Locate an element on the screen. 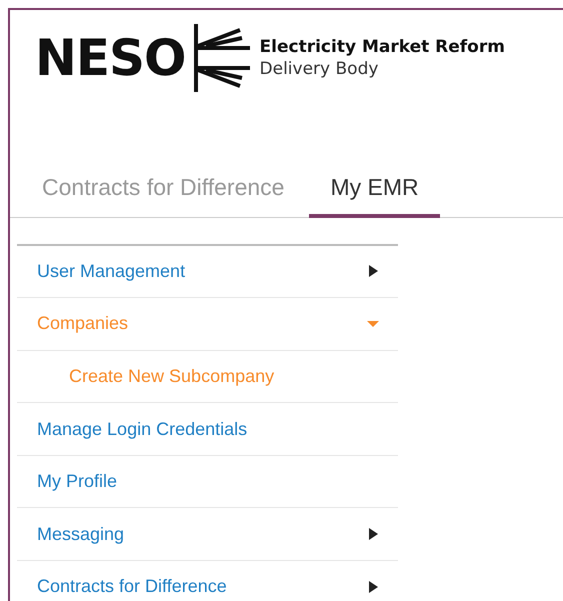  logo-icon is located at coordinates (223, 58).